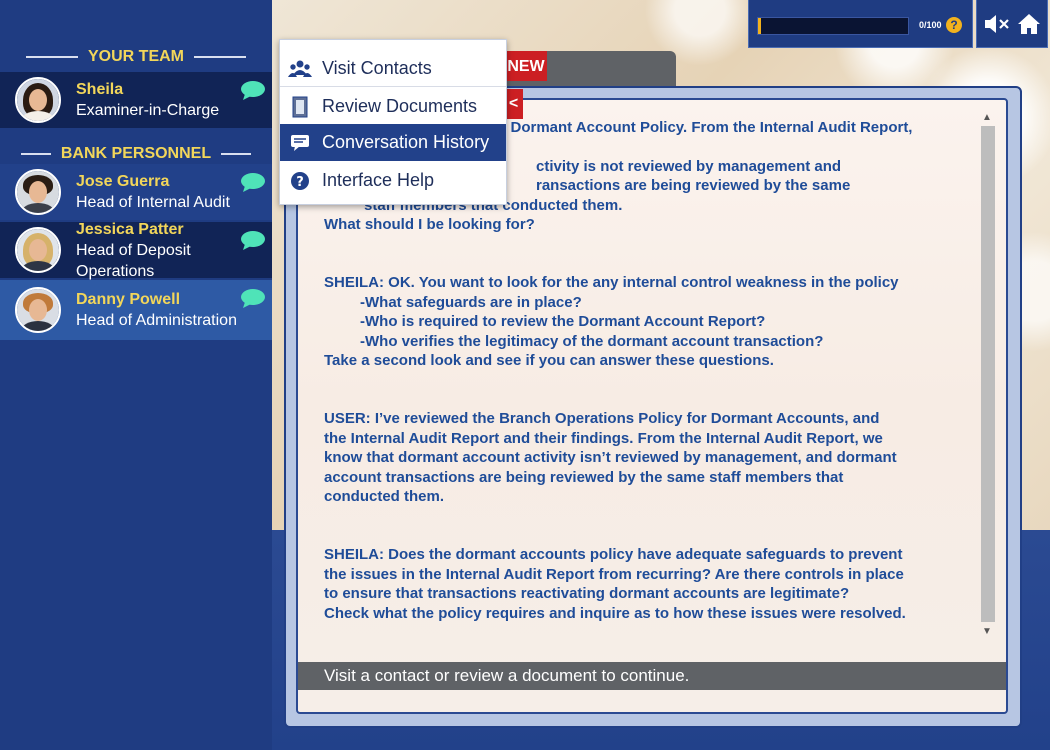 This screenshot has height=750, width=1050. I want to click on document-icon, so click(300, 107).